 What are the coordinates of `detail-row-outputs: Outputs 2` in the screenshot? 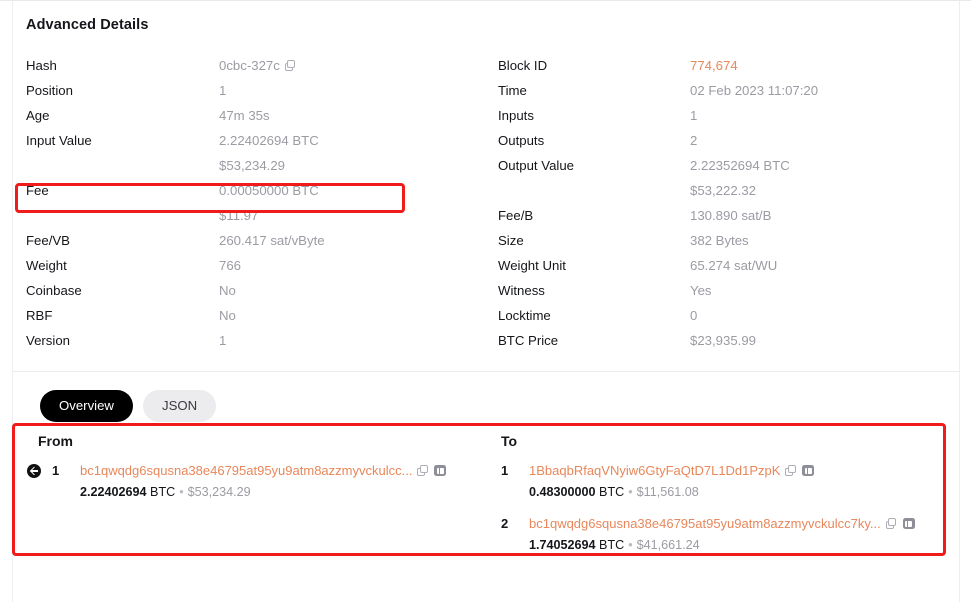 It's located at (728, 140).